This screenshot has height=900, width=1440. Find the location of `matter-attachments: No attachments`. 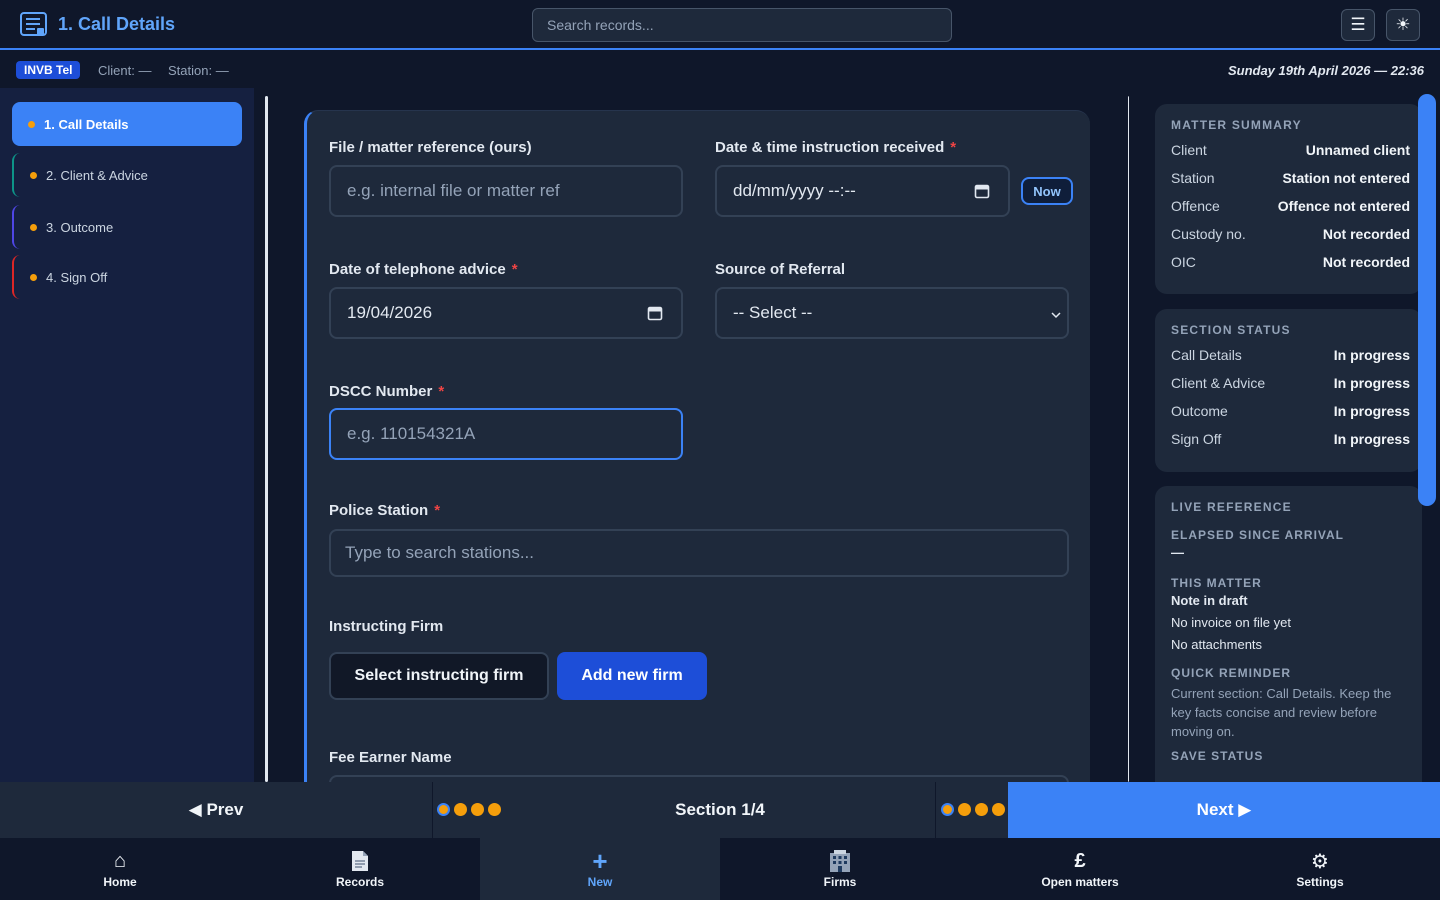

matter-attachments: No attachments is located at coordinates (1217, 644).